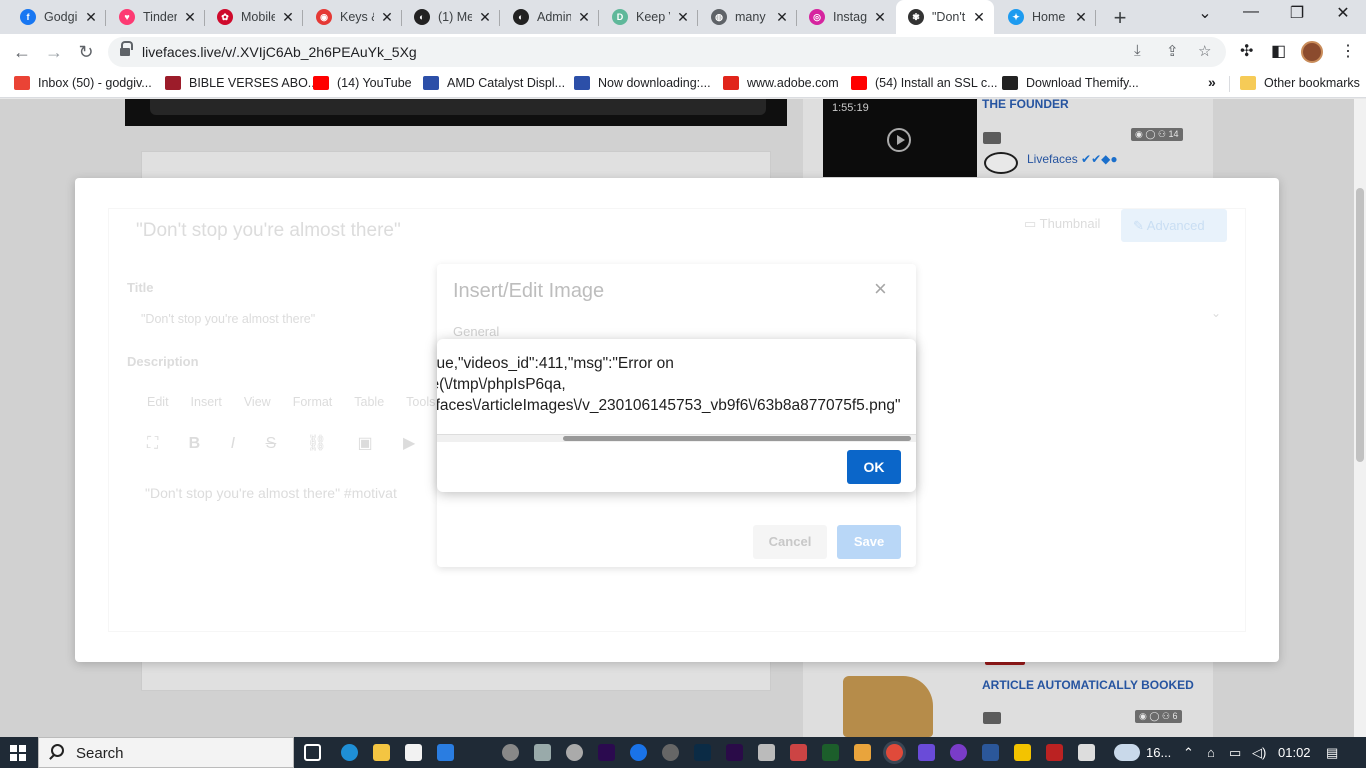 The image size is (1366, 768). I want to click on page-scrollbar-thumb, so click(1360, 325).